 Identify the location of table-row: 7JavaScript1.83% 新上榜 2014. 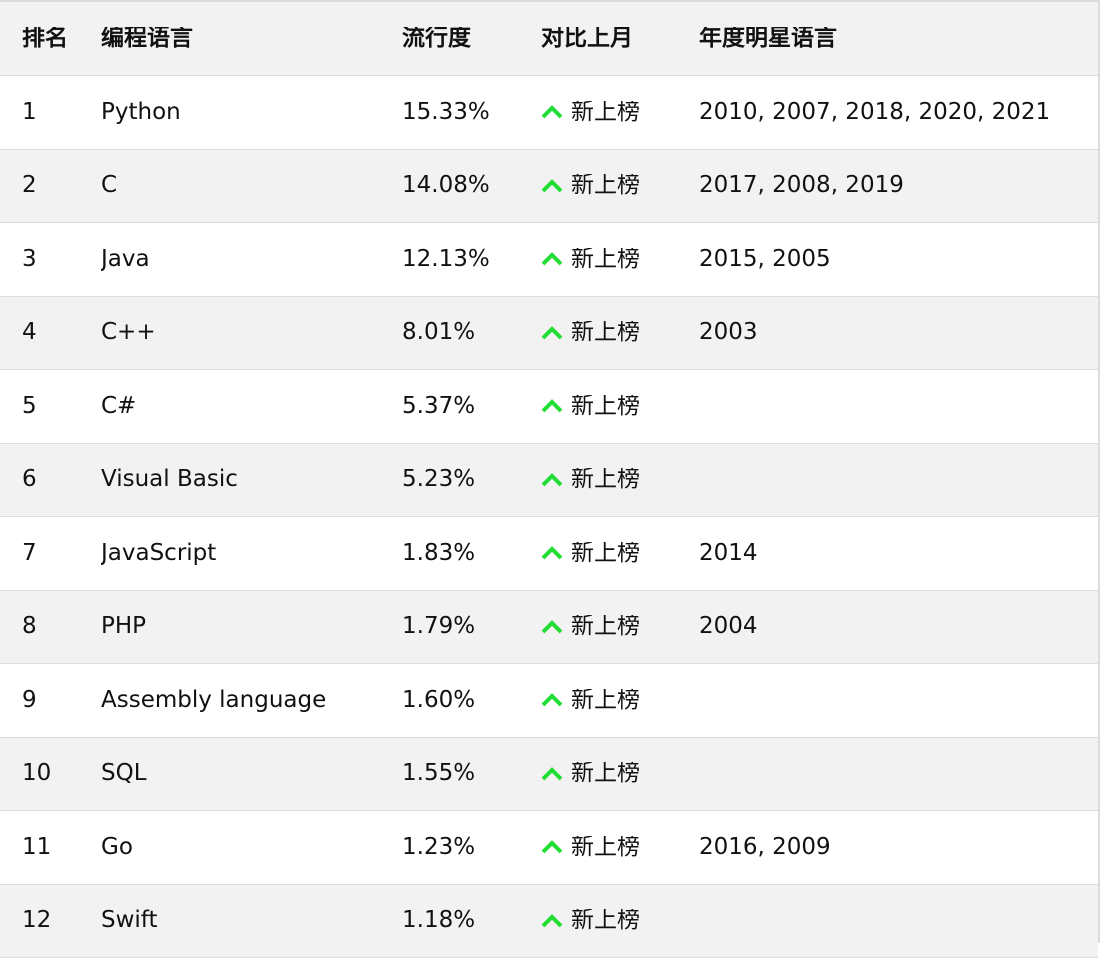
(549, 554).